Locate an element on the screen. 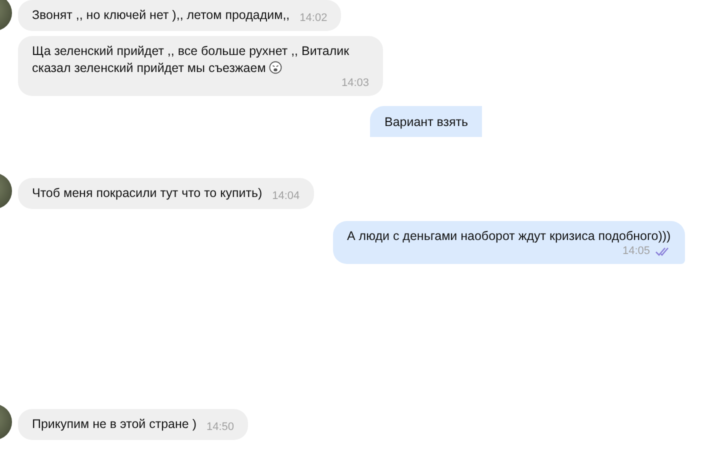 This screenshot has width=710, height=473. message-text: А люди с деньгами наоборот ждут кризиса подобного))) is located at coordinates (509, 236).